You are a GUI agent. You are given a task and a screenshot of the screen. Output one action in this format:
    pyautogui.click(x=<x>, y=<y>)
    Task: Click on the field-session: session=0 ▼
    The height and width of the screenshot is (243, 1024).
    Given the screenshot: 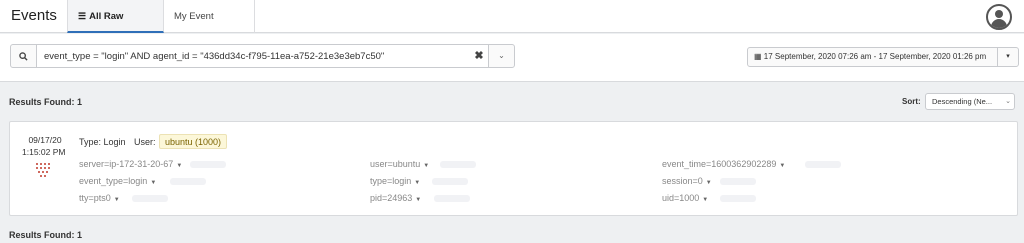 What is the action you would take?
    pyautogui.click(x=687, y=181)
    